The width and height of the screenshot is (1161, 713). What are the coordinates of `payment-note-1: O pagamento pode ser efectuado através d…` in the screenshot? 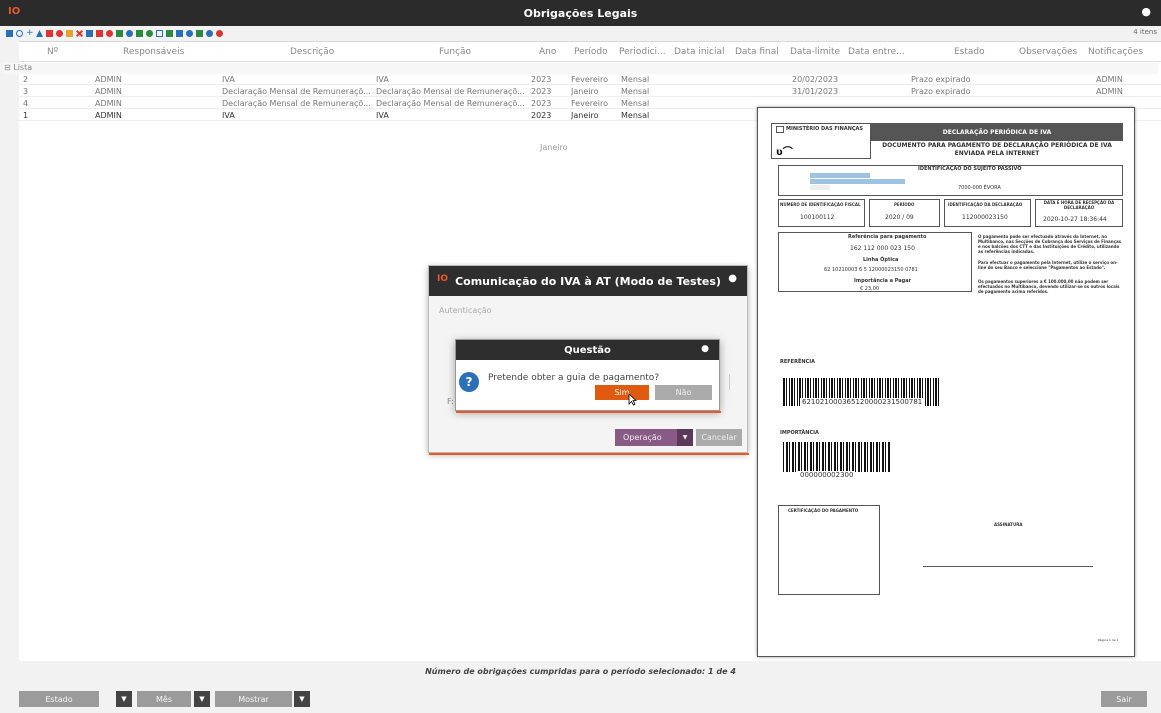 It's located at (1050, 244).